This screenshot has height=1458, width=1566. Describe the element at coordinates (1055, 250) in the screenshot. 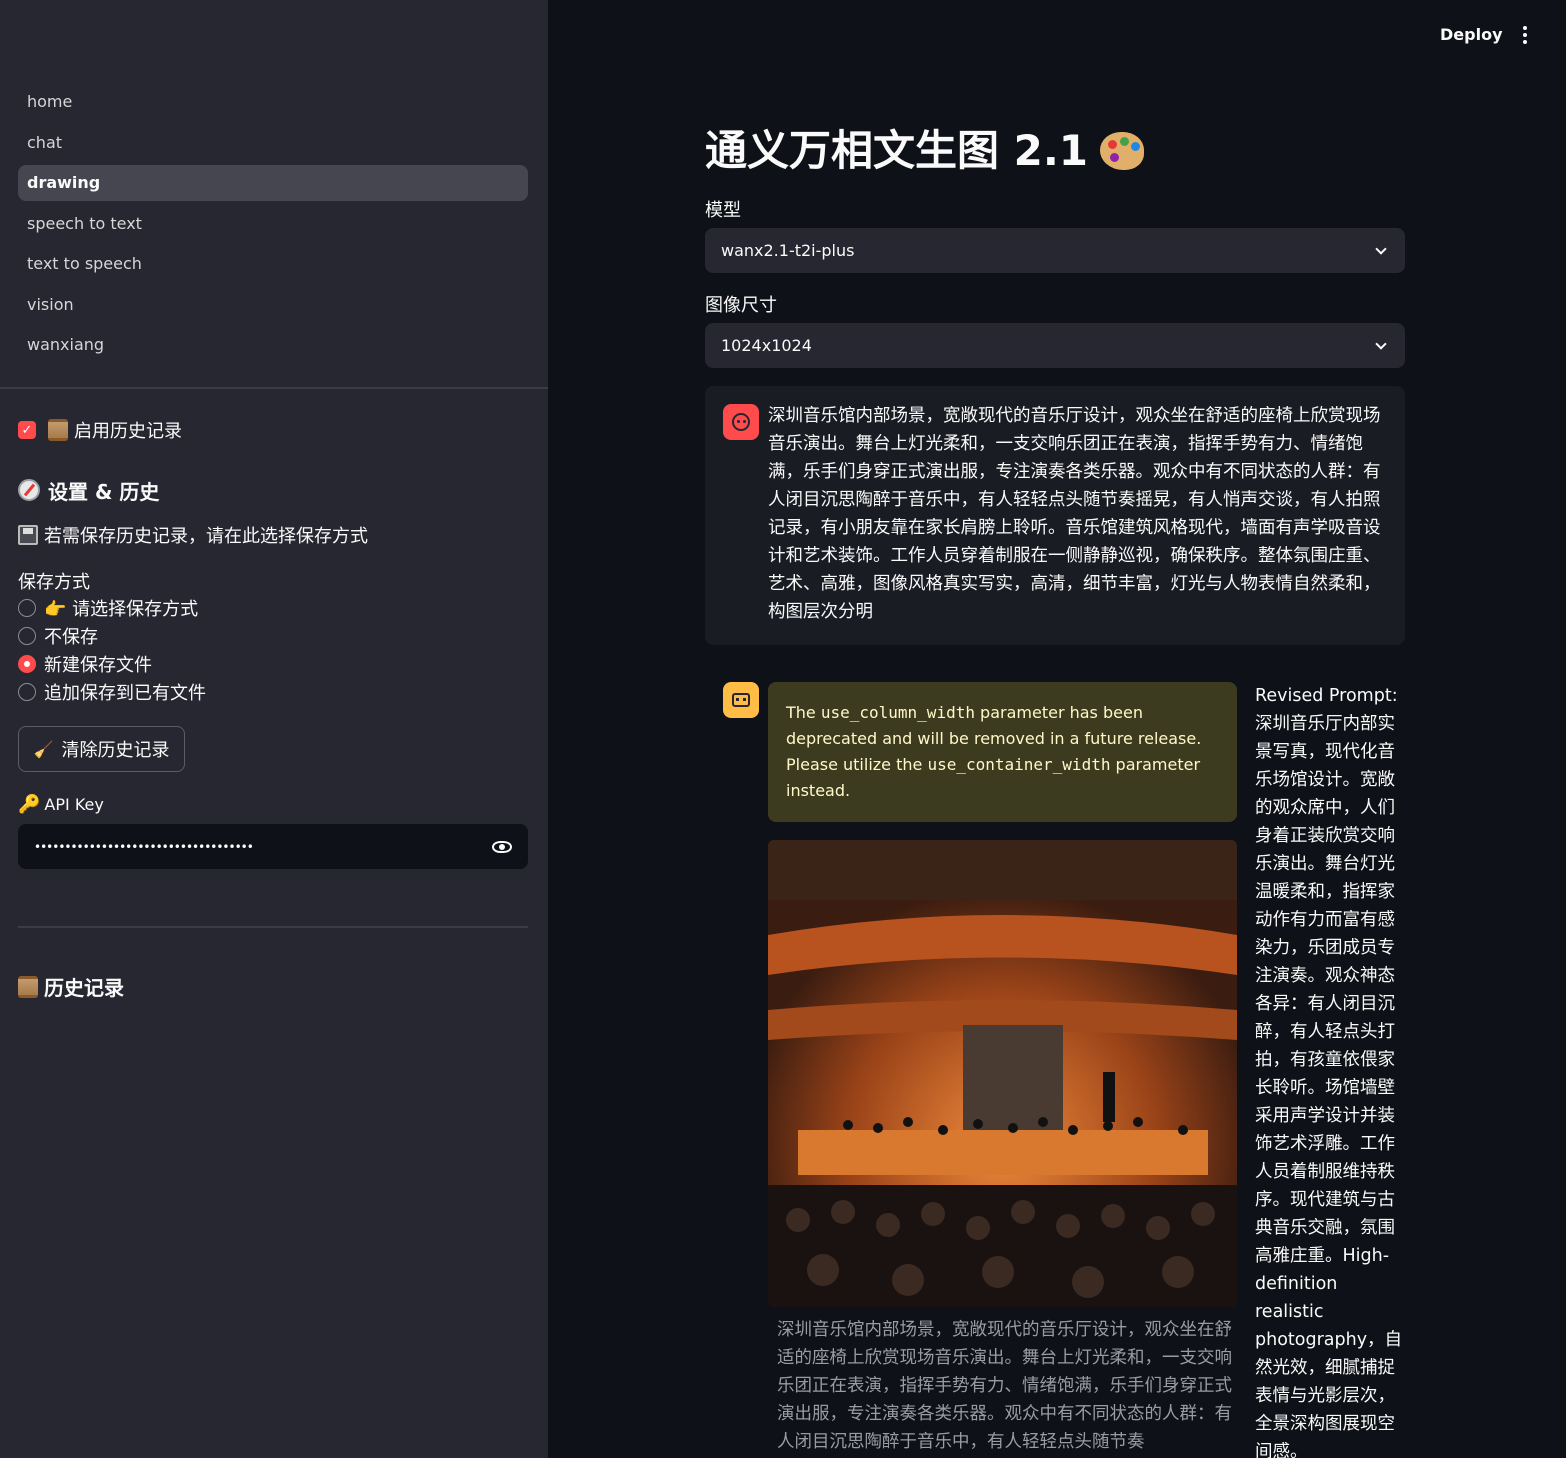

I see `model-select: wanx2.1-t2i-plus` at that location.